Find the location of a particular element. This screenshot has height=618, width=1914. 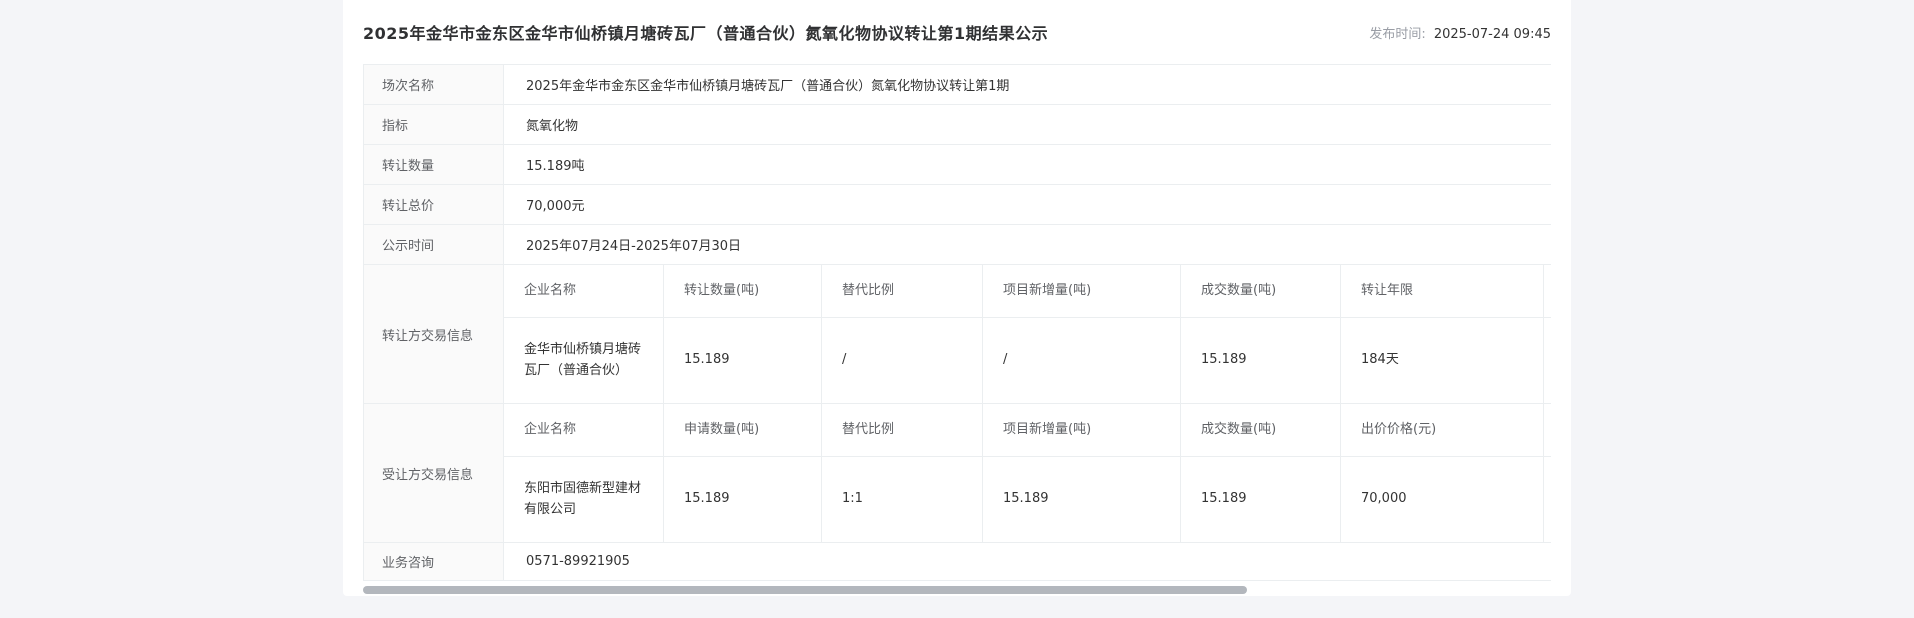

table-row-business-consultation: 业务咨询 0571-89921905 is located at coordinates (957, 562).